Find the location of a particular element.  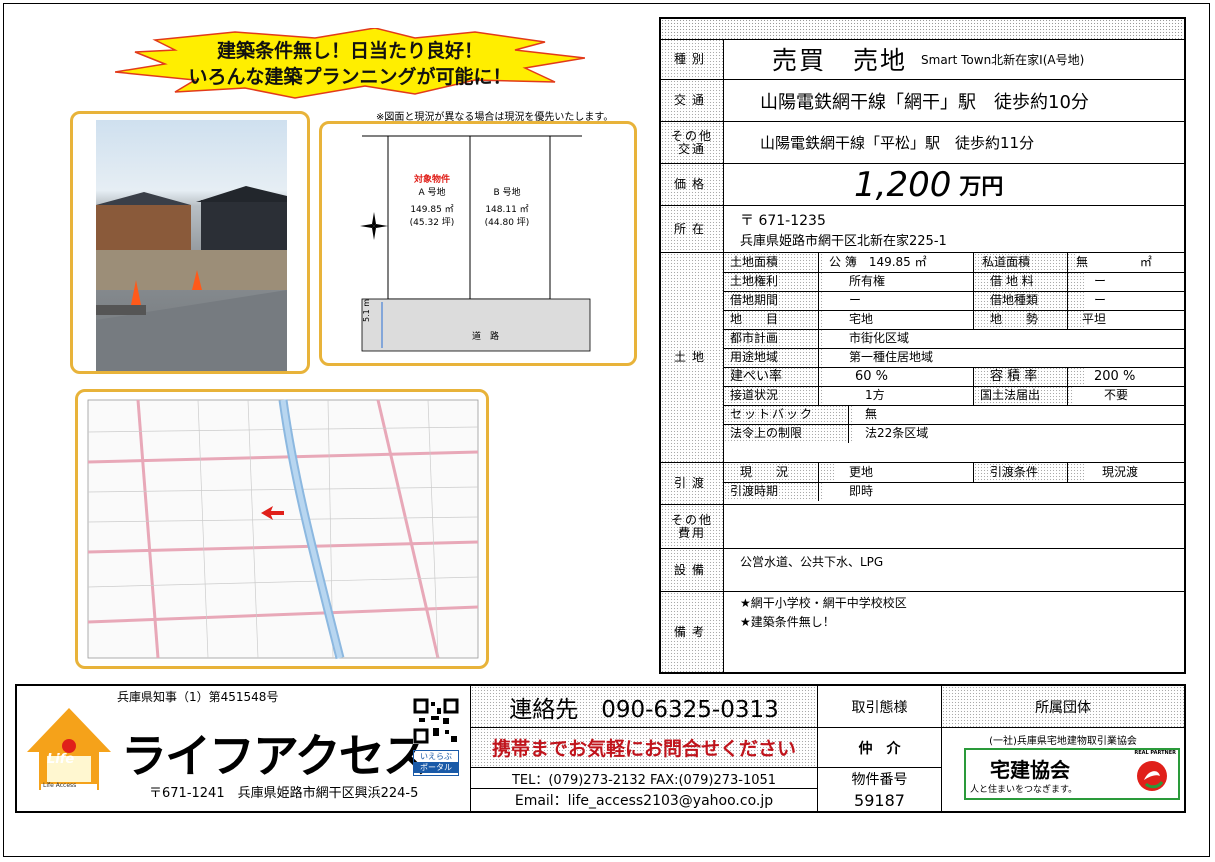

row-type: 種別 売買 売地 Smart Town北新在家Ⅰ(A号地) is located at coordinates (922, 59).